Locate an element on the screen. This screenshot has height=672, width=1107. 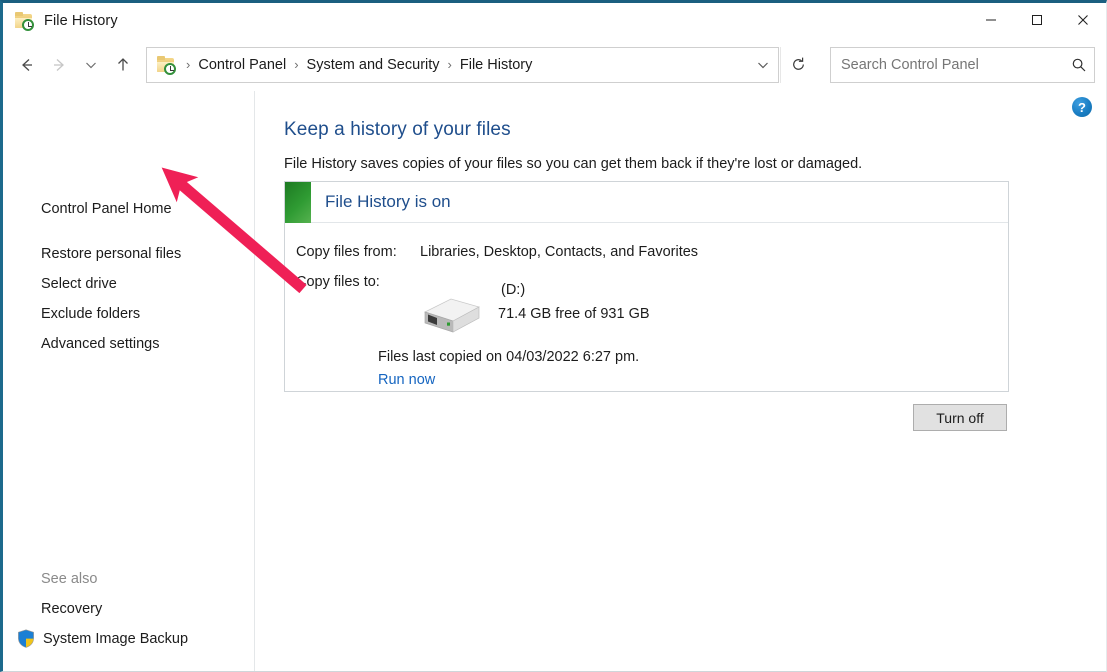
chevron-down-icon is located at coordinates (763, 65).